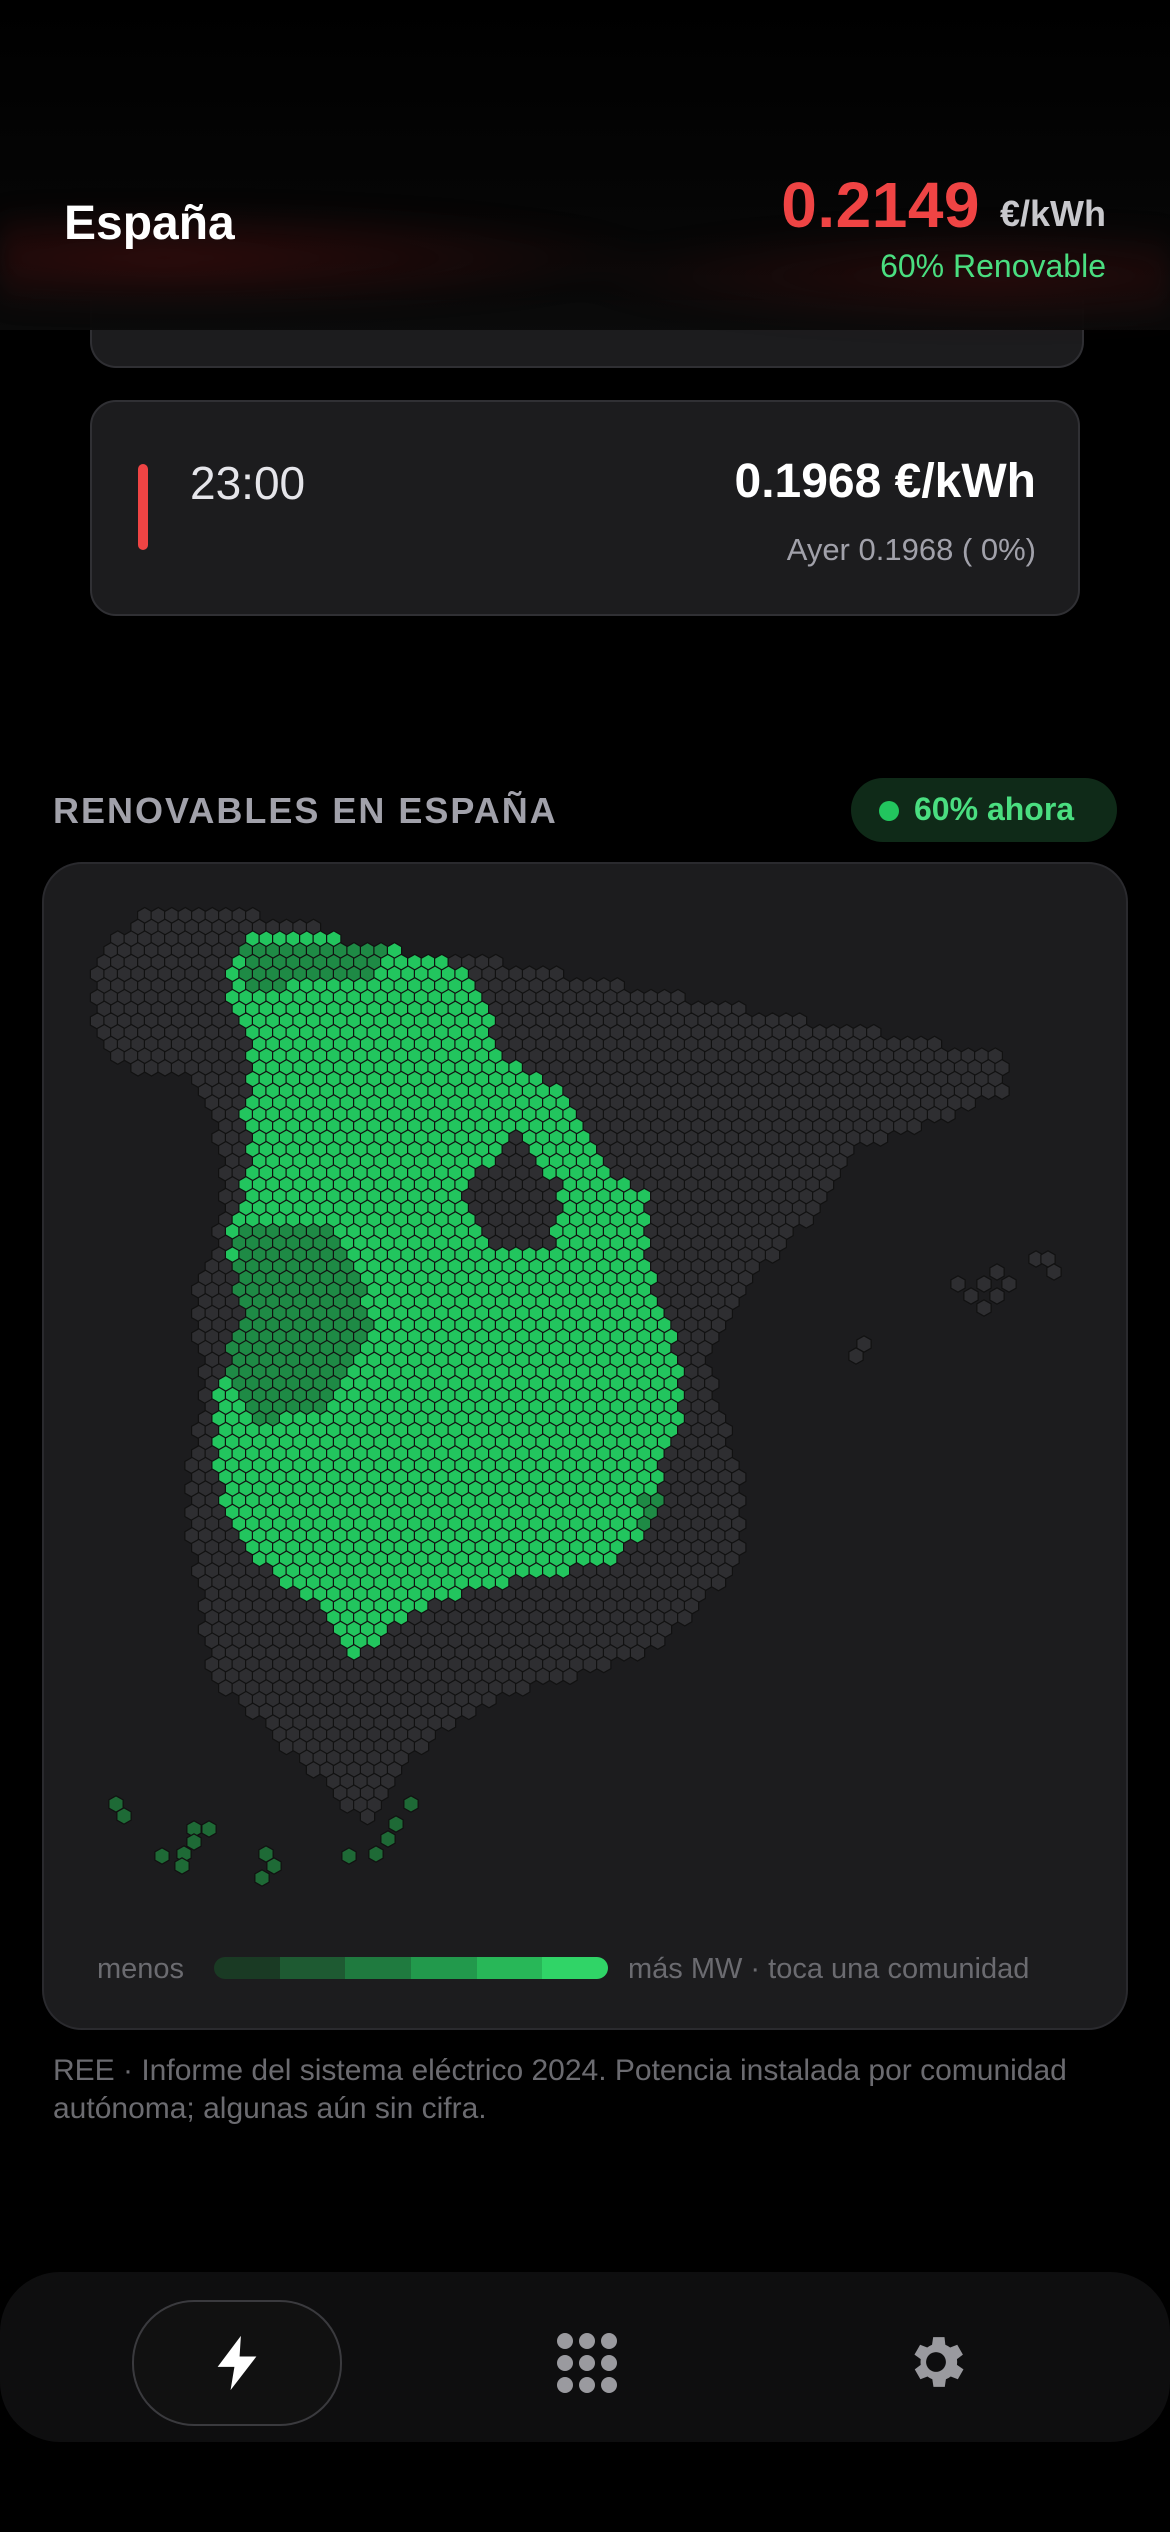 The width and height of the screenshot is (1170, 2532). What do you see at coordinates (248, 483) in the screenshot?
I see `hour-time: 23:00` at bounding box center [248, 483].